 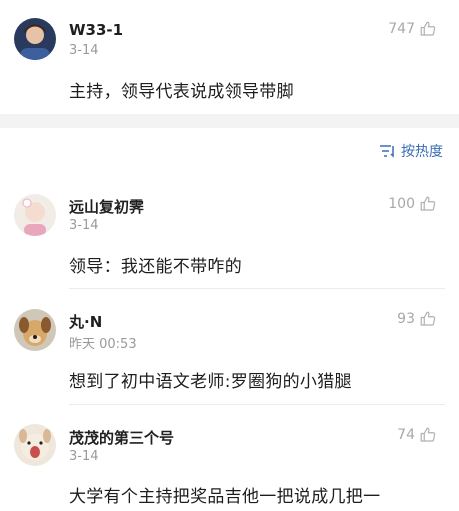 I want to click on like-count: 100, so click(x=401, y=204).